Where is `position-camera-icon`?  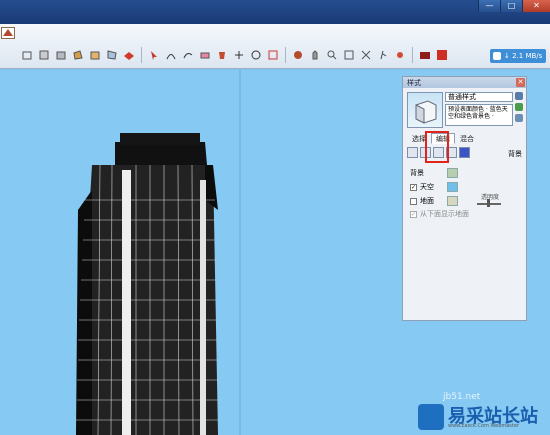
position-camera-icon is located at coordinates (400, 55).